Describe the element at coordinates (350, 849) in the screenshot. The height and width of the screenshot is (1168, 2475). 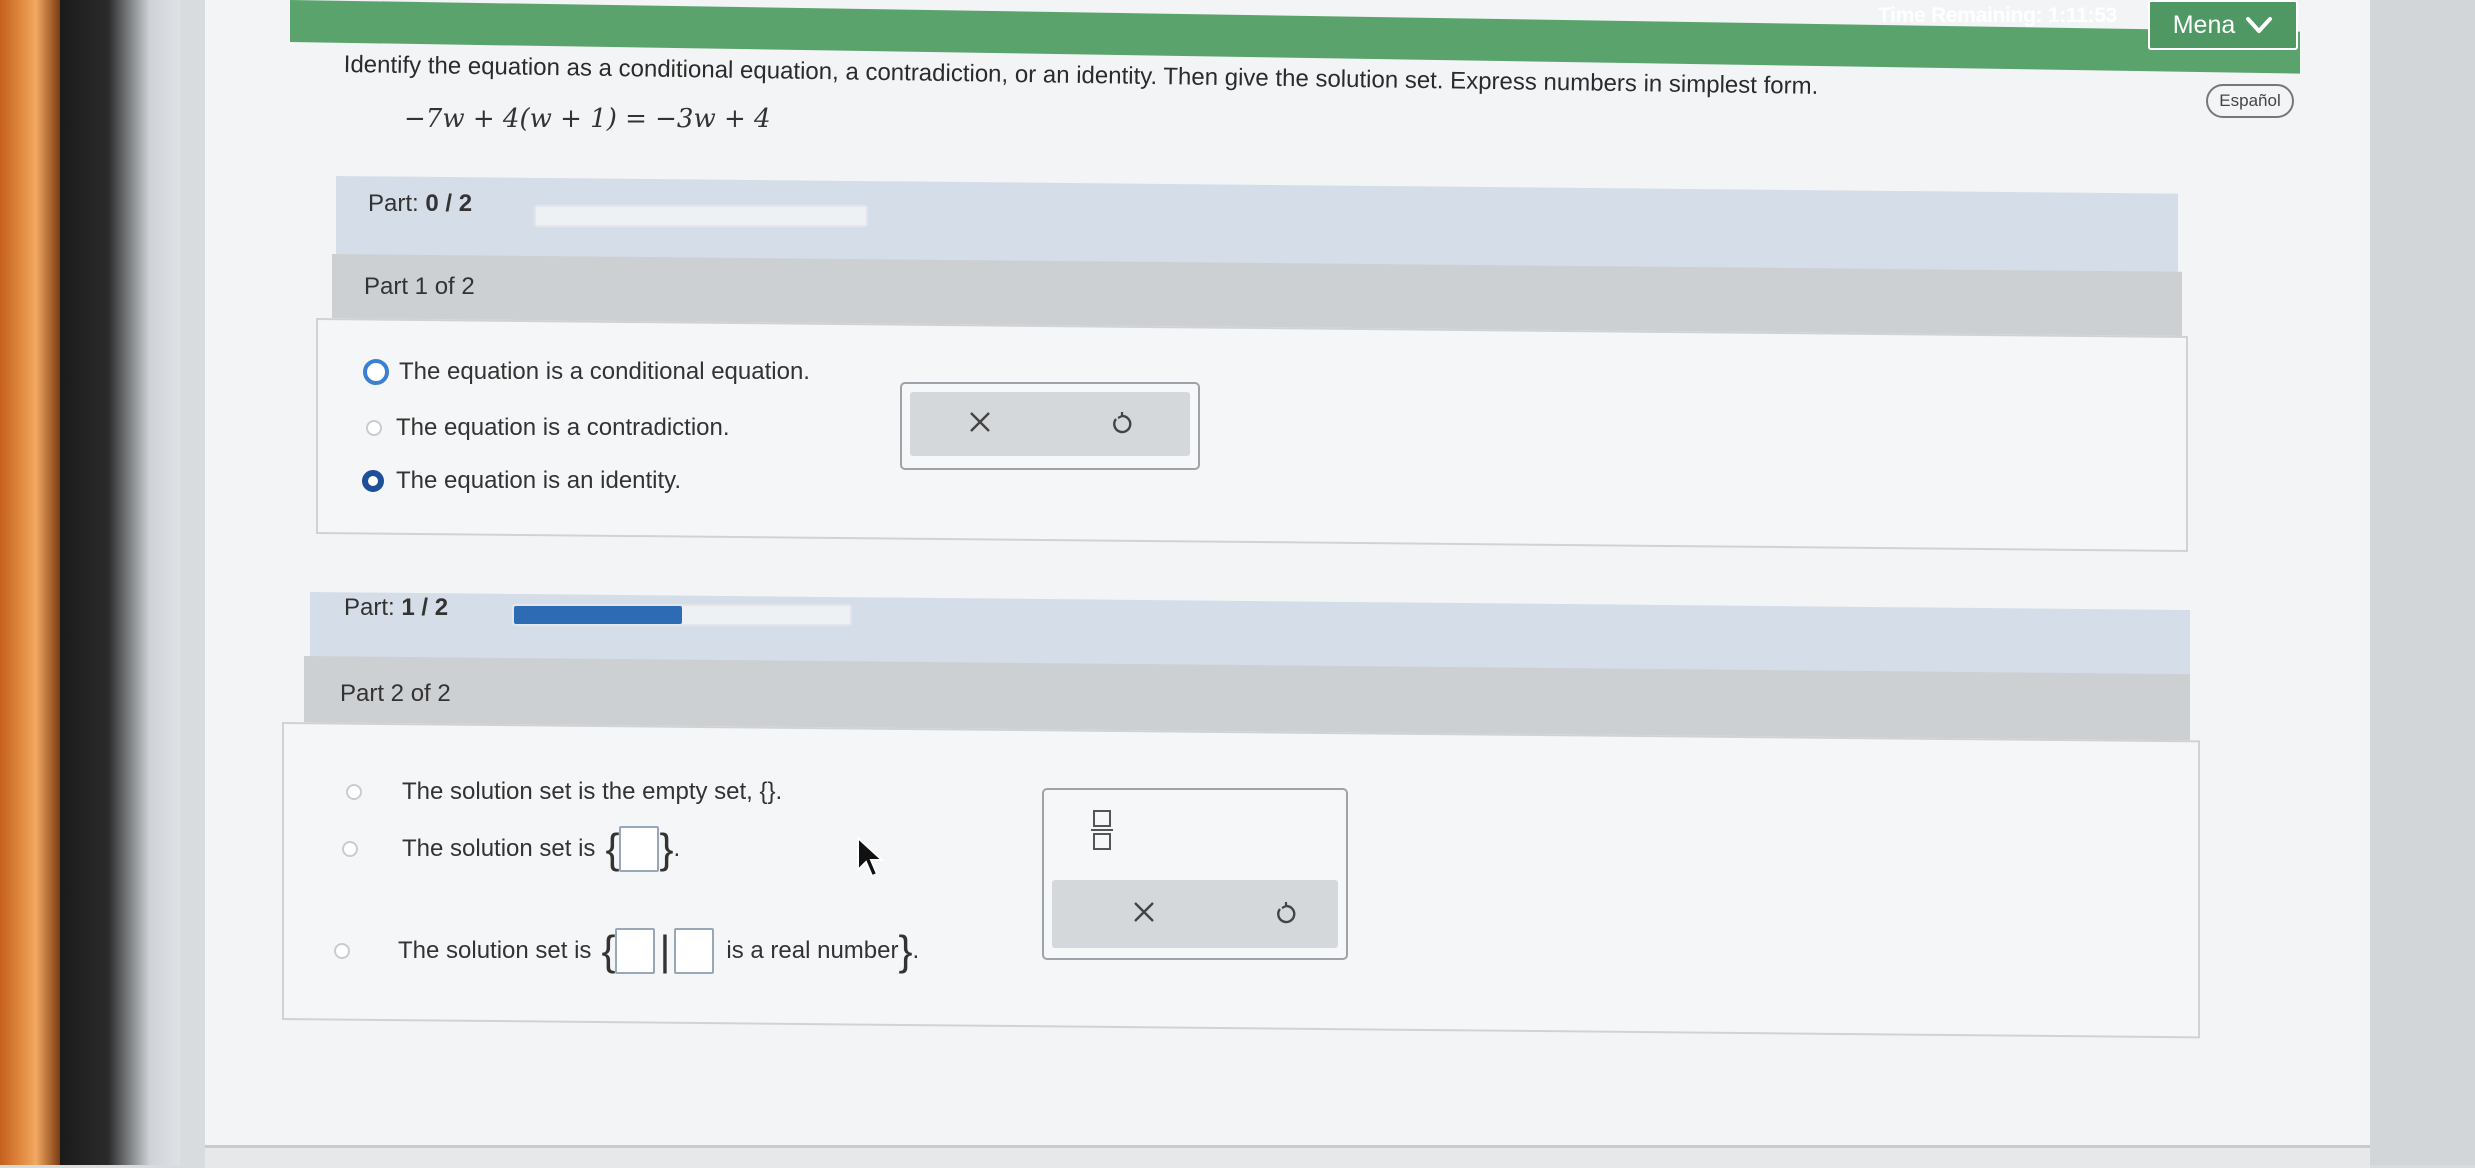
I see `radio-single-value` at that location.